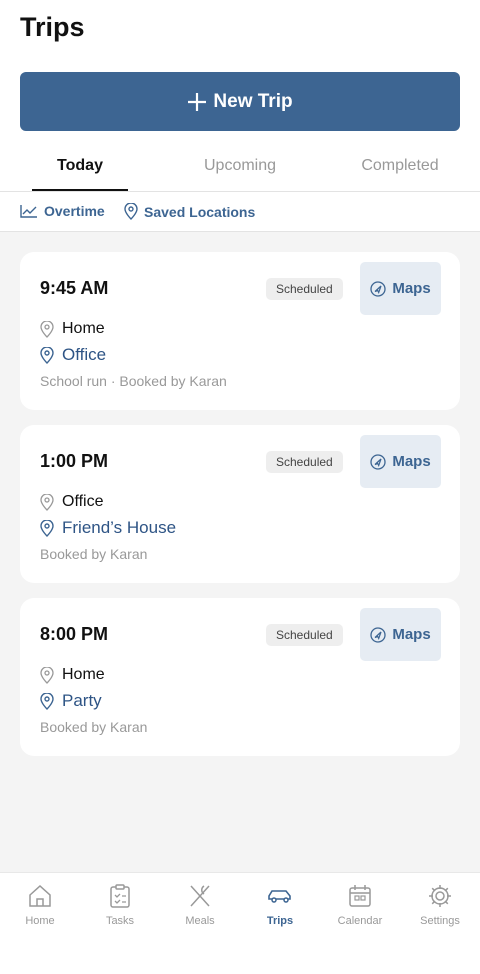 This screenshot has height=974, width=480. What do you see at coordinates (80, 165) in the screenshot?
I see `tab-today-label: Today` at bounding box center [80, 165].